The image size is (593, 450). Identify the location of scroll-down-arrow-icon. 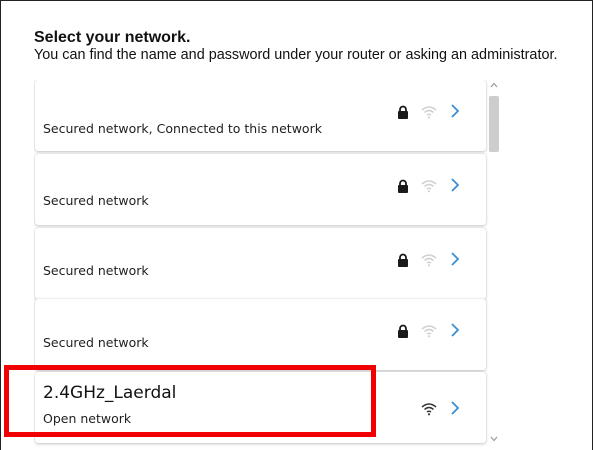
(494, 439).